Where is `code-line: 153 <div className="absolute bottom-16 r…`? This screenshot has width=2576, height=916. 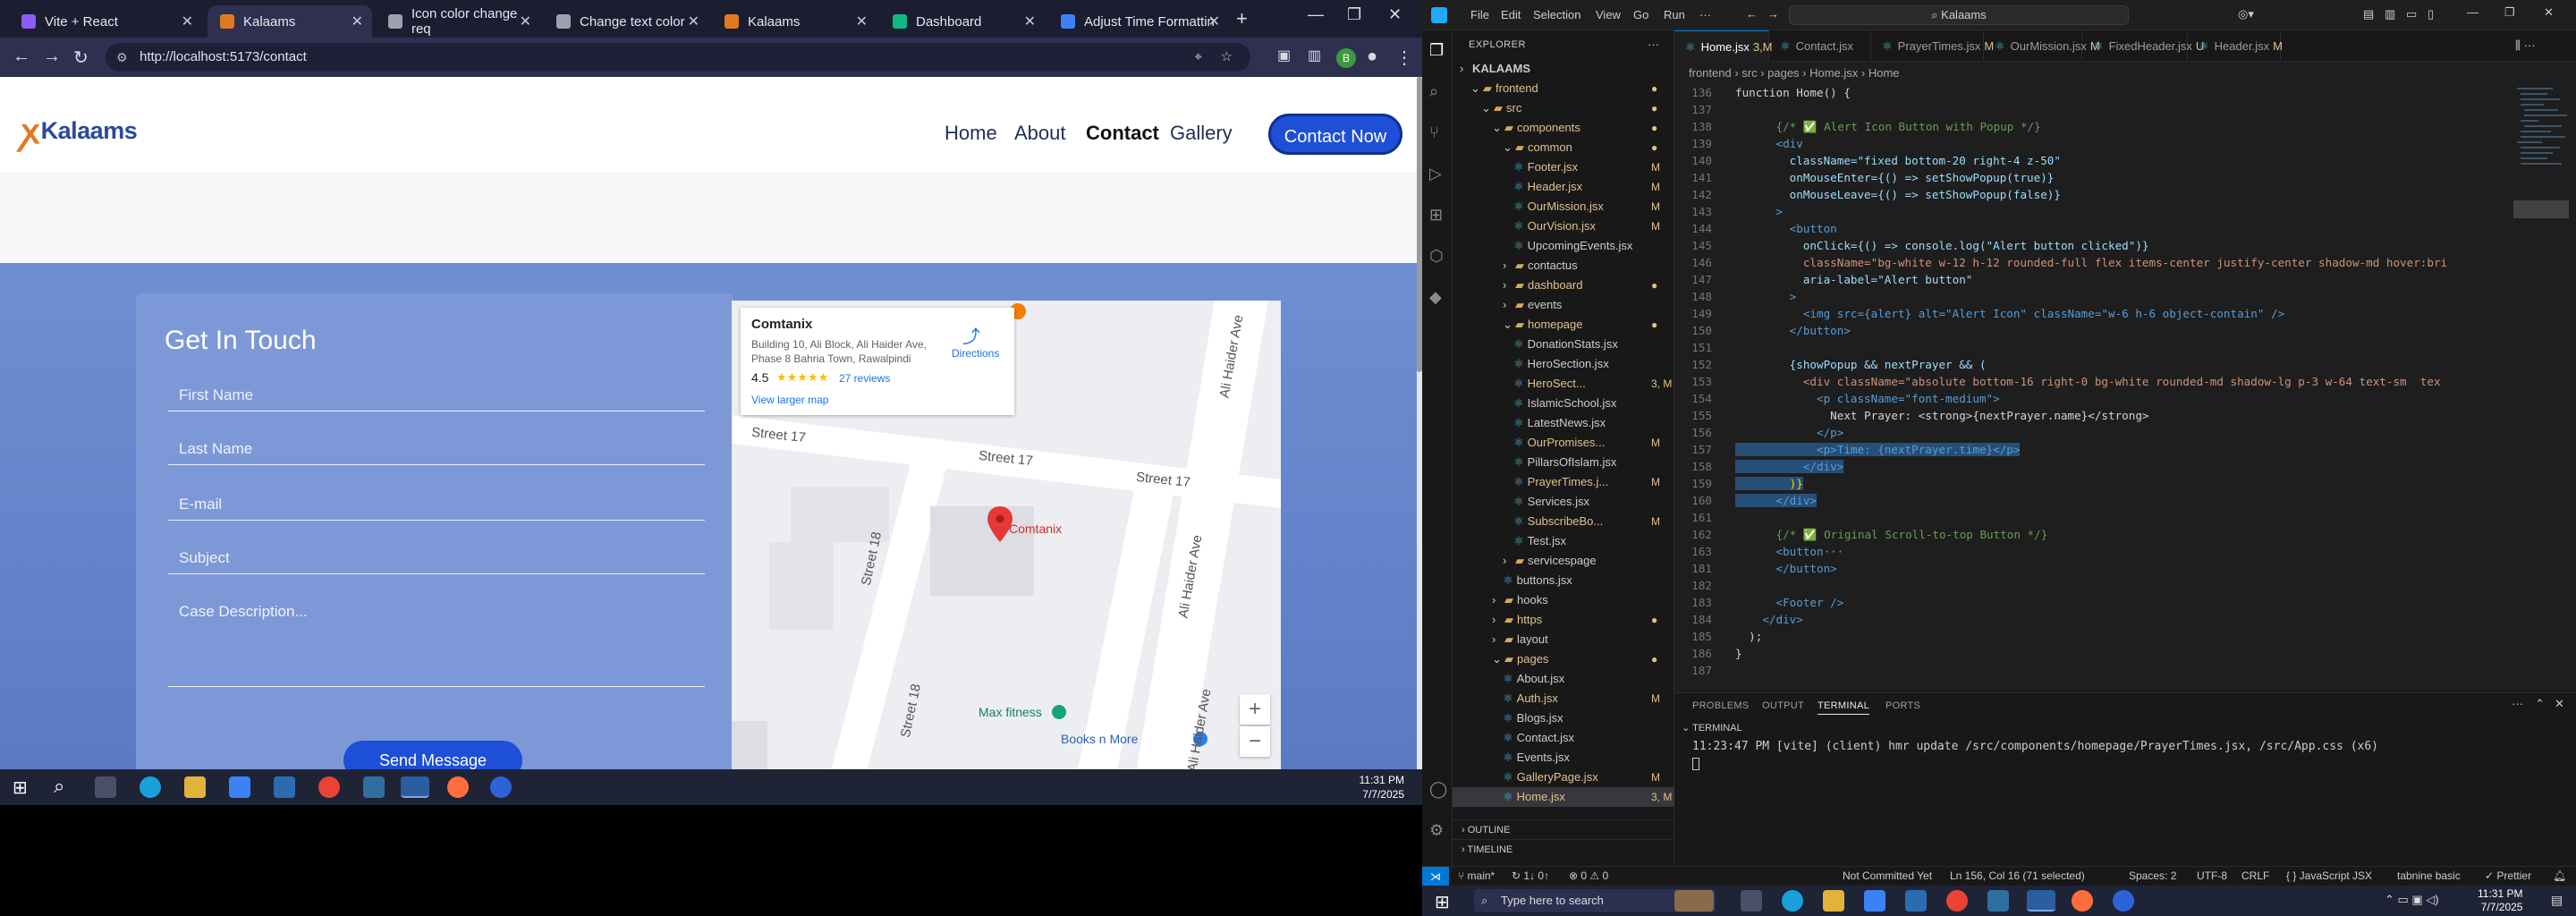 code-line: 153 <div className="absolute bottom-16 r… is located at coordinates (2121, 381).